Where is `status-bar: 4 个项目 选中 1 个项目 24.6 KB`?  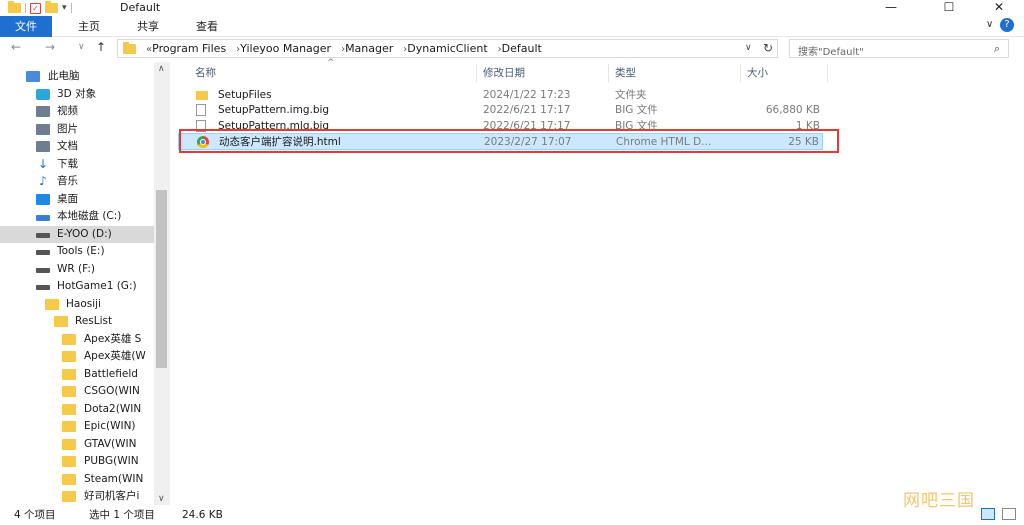 status-bar: 4 个项目 选中 1 个项目 24.6 KB is located at coordinates (512, 515).